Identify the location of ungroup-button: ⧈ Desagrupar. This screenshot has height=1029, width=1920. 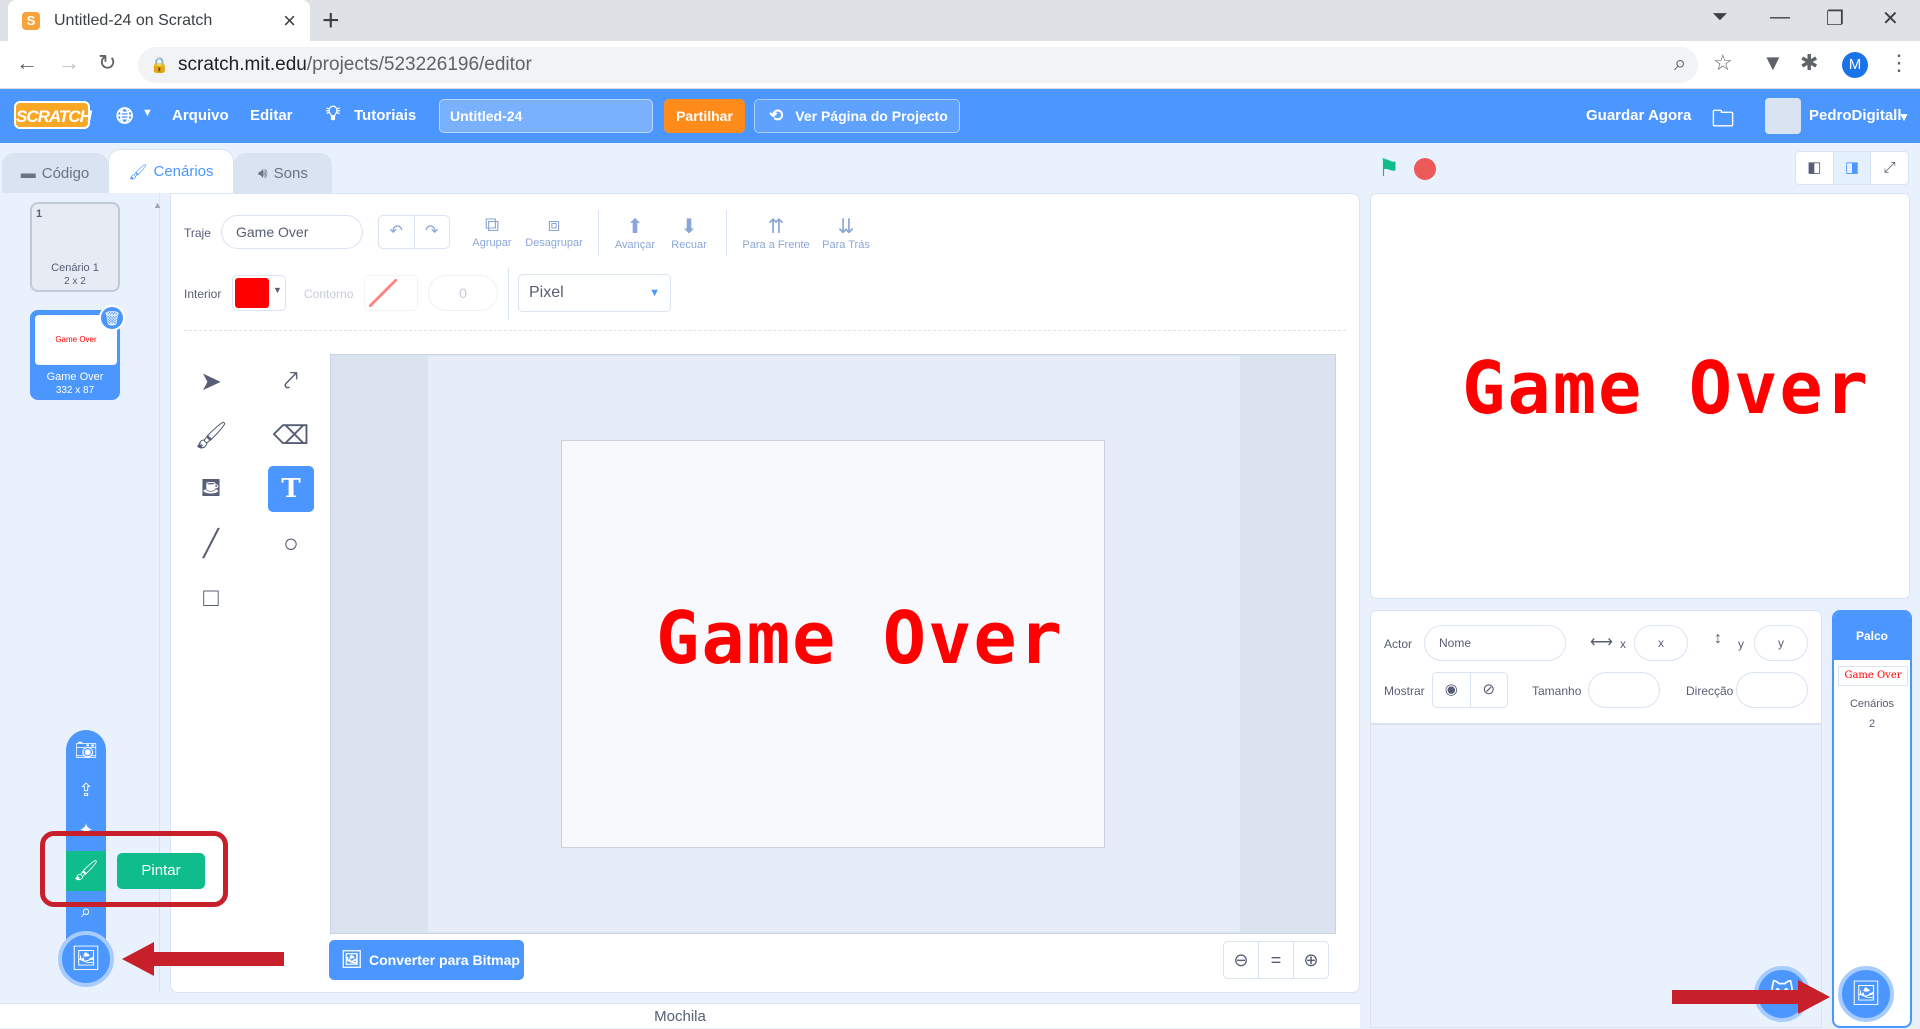
(554, 231).